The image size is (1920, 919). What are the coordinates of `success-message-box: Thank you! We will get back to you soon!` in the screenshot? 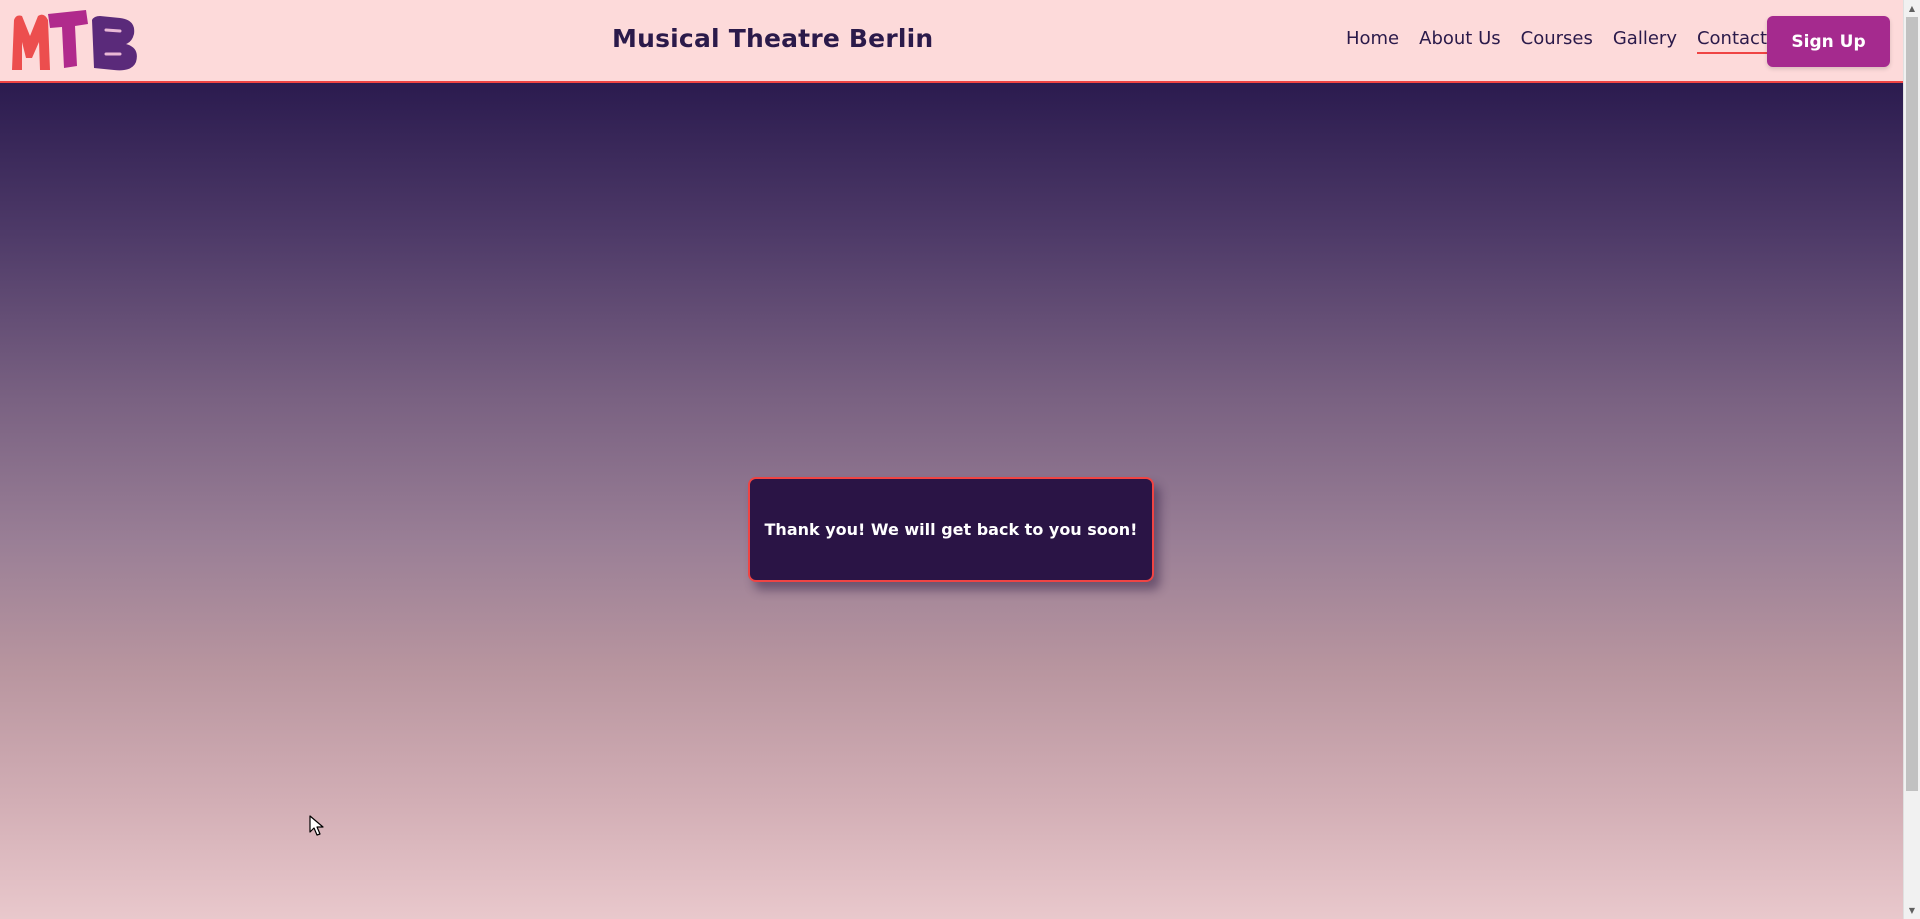 It's located at (951, 529).